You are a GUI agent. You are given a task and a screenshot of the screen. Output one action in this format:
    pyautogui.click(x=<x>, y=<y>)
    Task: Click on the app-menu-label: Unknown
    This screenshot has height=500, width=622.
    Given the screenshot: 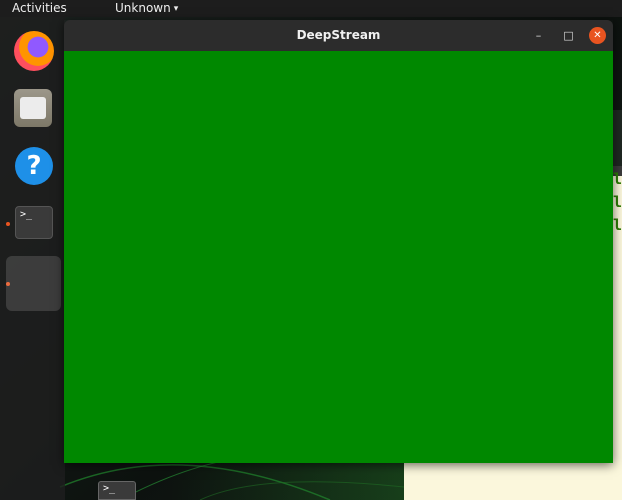 What is the action you would take?
    pyautogui.click(x=143, y=8)
    